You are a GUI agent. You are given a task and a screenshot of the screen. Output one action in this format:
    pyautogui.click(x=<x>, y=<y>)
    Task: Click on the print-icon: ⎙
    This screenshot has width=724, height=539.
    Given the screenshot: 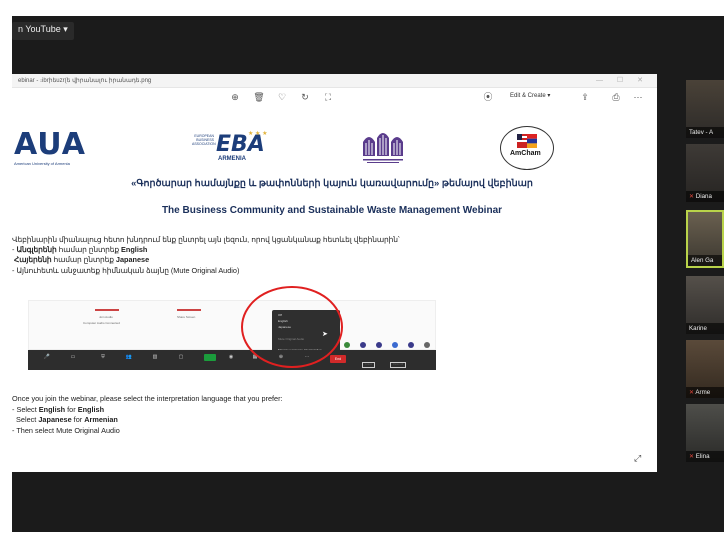 What is the action you would take?
    pyautogui.click(x=616, y=97)
    